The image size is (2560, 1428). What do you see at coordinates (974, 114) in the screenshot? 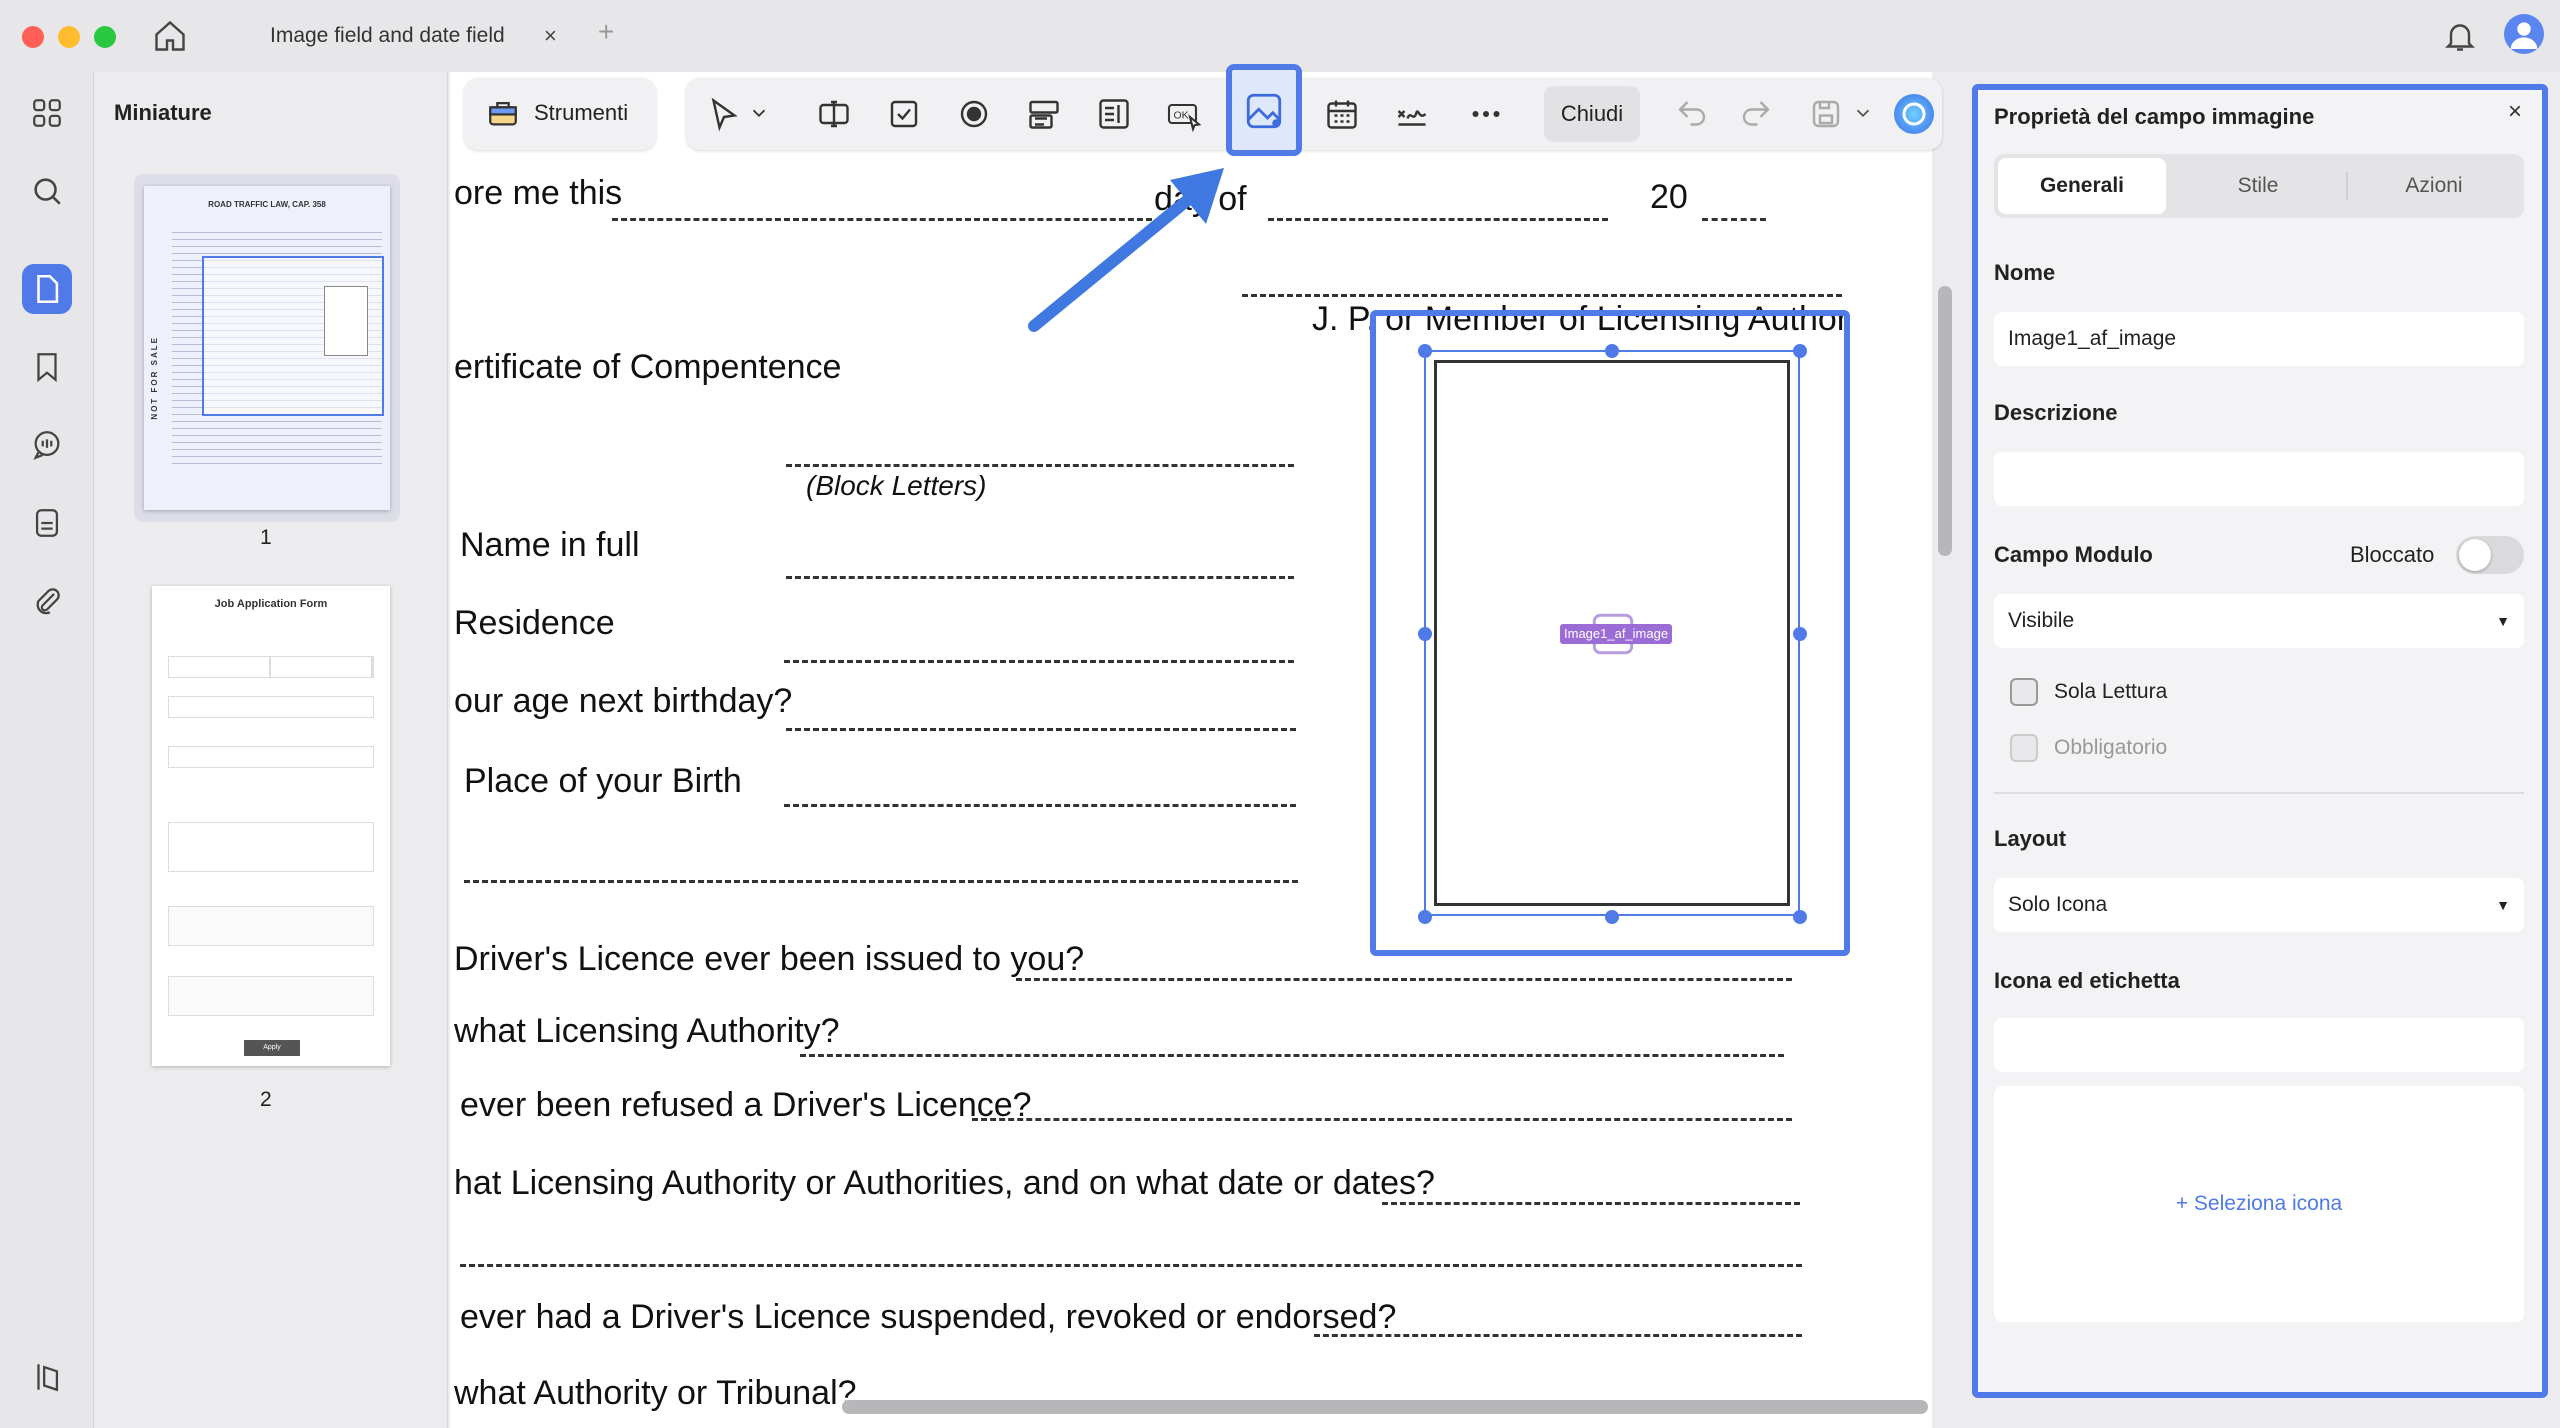
I see `radio-button-icon` at bounding box center [974, 114].